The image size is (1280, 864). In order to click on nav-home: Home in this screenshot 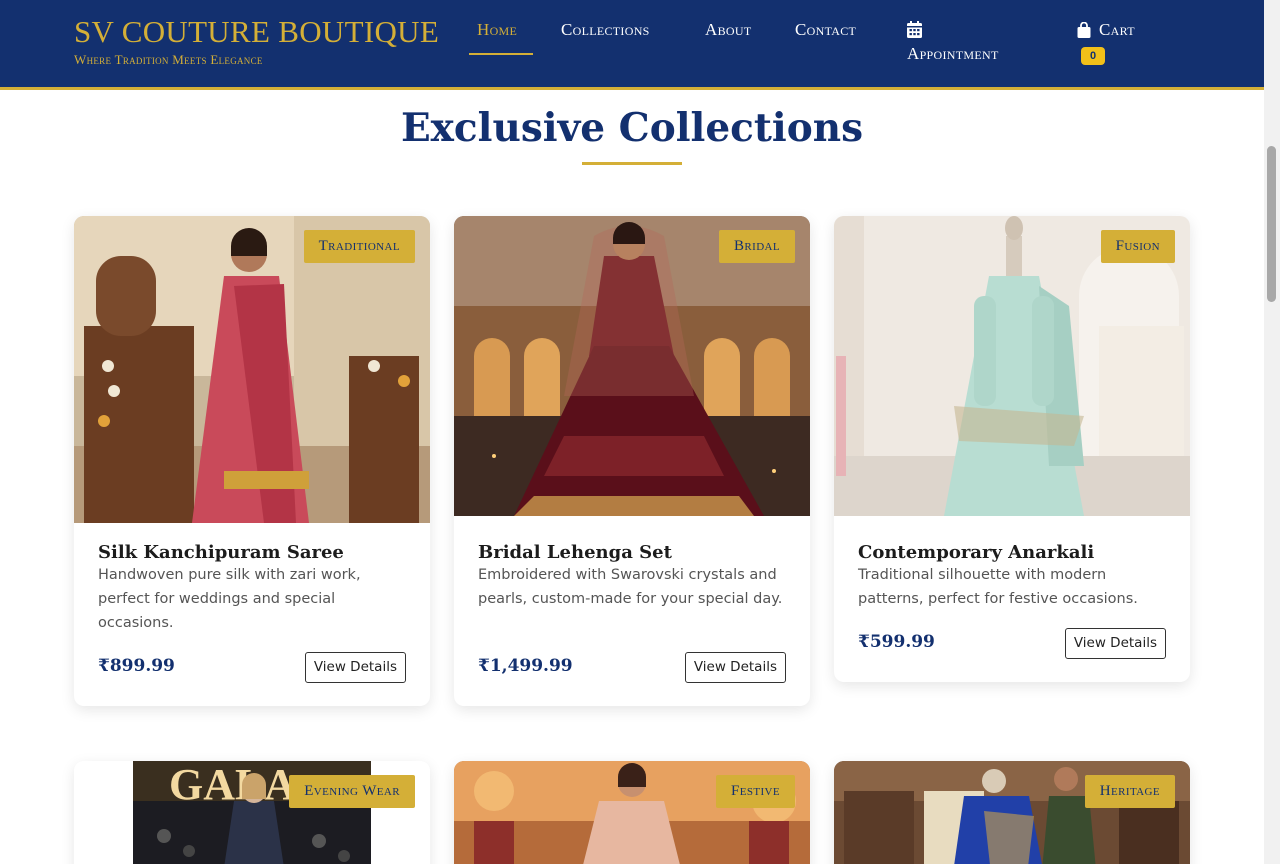, I will do `click(497, 30)`.